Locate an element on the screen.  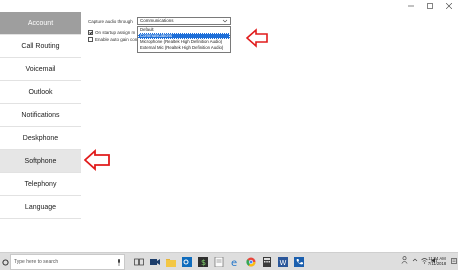
word-icon: W is located at coordinates (283, 262).